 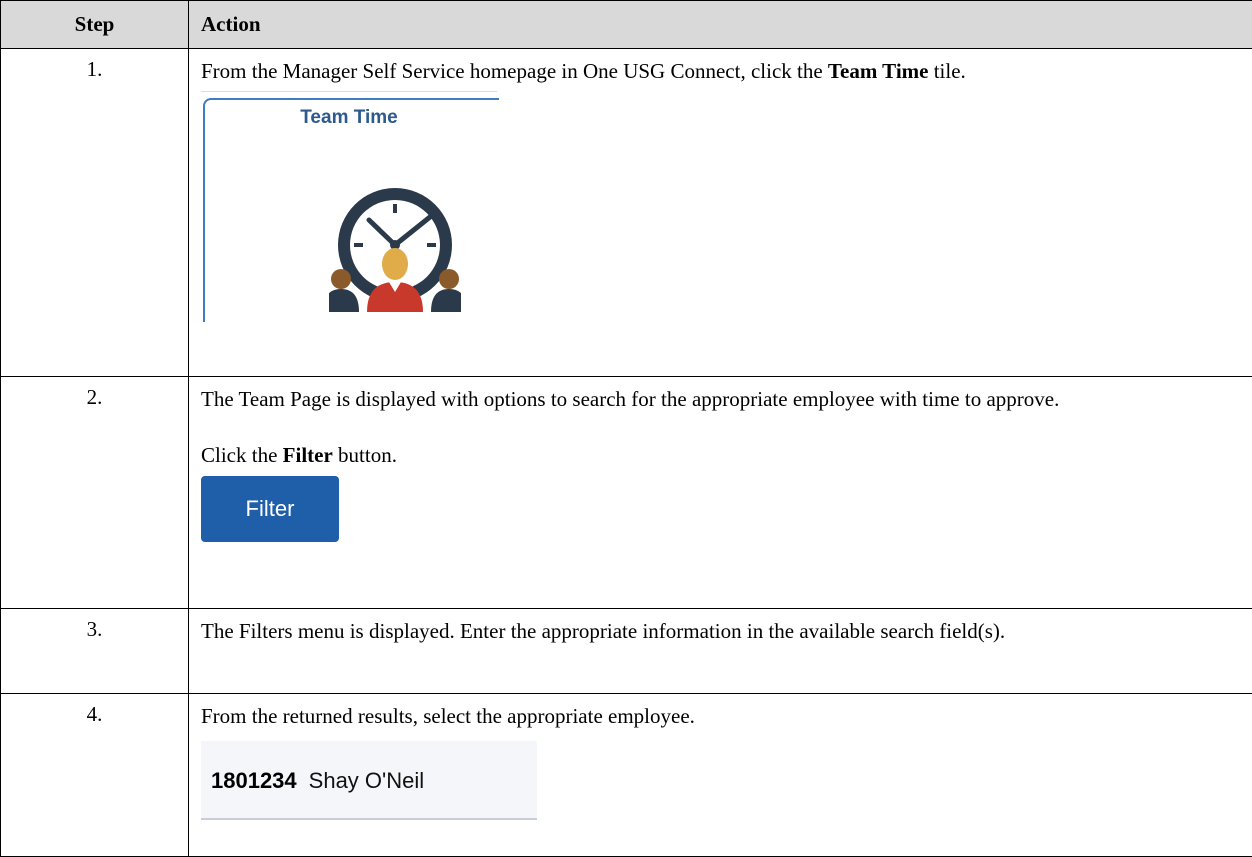 What do you see at coordinates (720, 25) in the screenshot?
I see `header-action: Action` at bounding box center [720, 25].